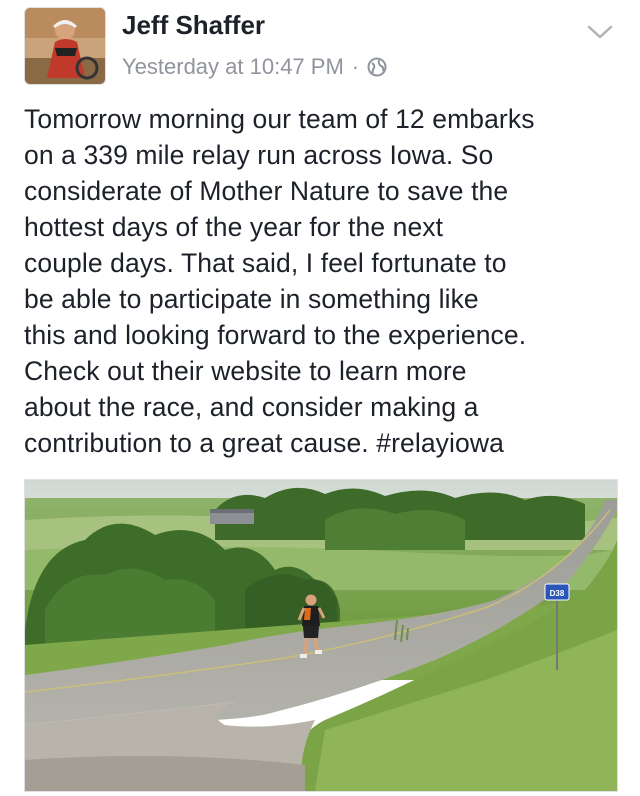 This screenshot has height=796, width=640. What do you see at coordinates (65, 46) in the screenshot?
I see `avatar` at bounding box center [65, 46].